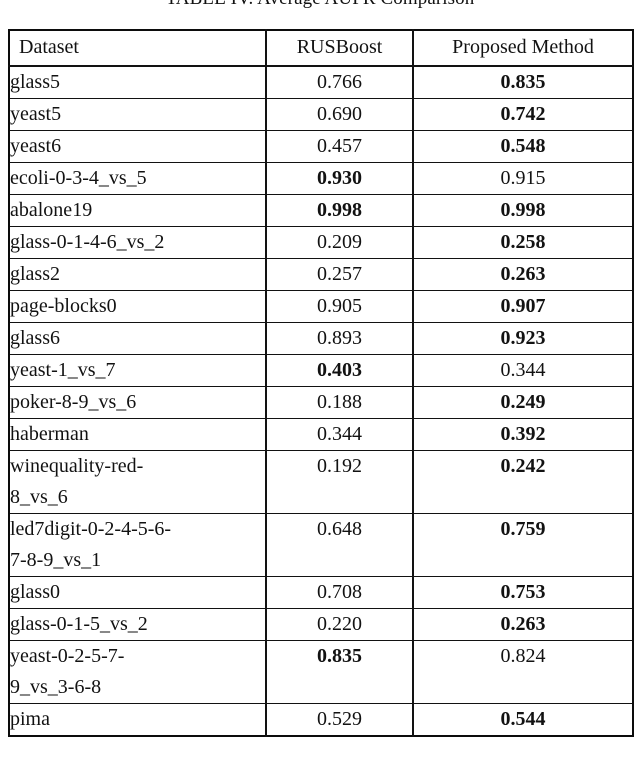 The image size is (640, 771). I want to click on table-row: yeast6 0.457 0.548, so click(321, 146).